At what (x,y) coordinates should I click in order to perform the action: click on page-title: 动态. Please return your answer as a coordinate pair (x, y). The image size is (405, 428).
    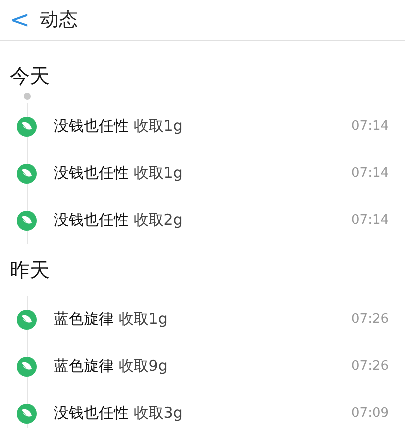
    Looking at the image, I should click on (59, 20).